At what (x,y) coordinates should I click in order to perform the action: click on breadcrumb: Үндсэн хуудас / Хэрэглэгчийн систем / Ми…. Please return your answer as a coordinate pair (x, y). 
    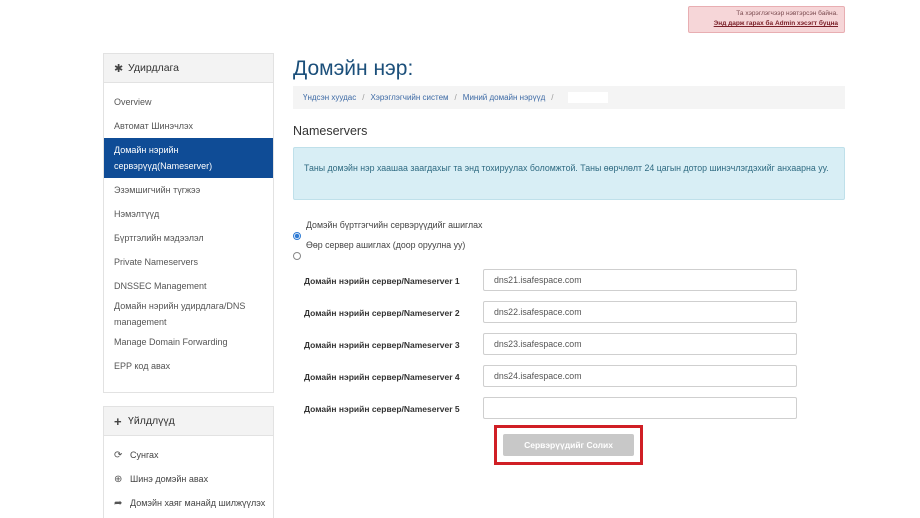
    Looking at the image, I should click on (569, 97).